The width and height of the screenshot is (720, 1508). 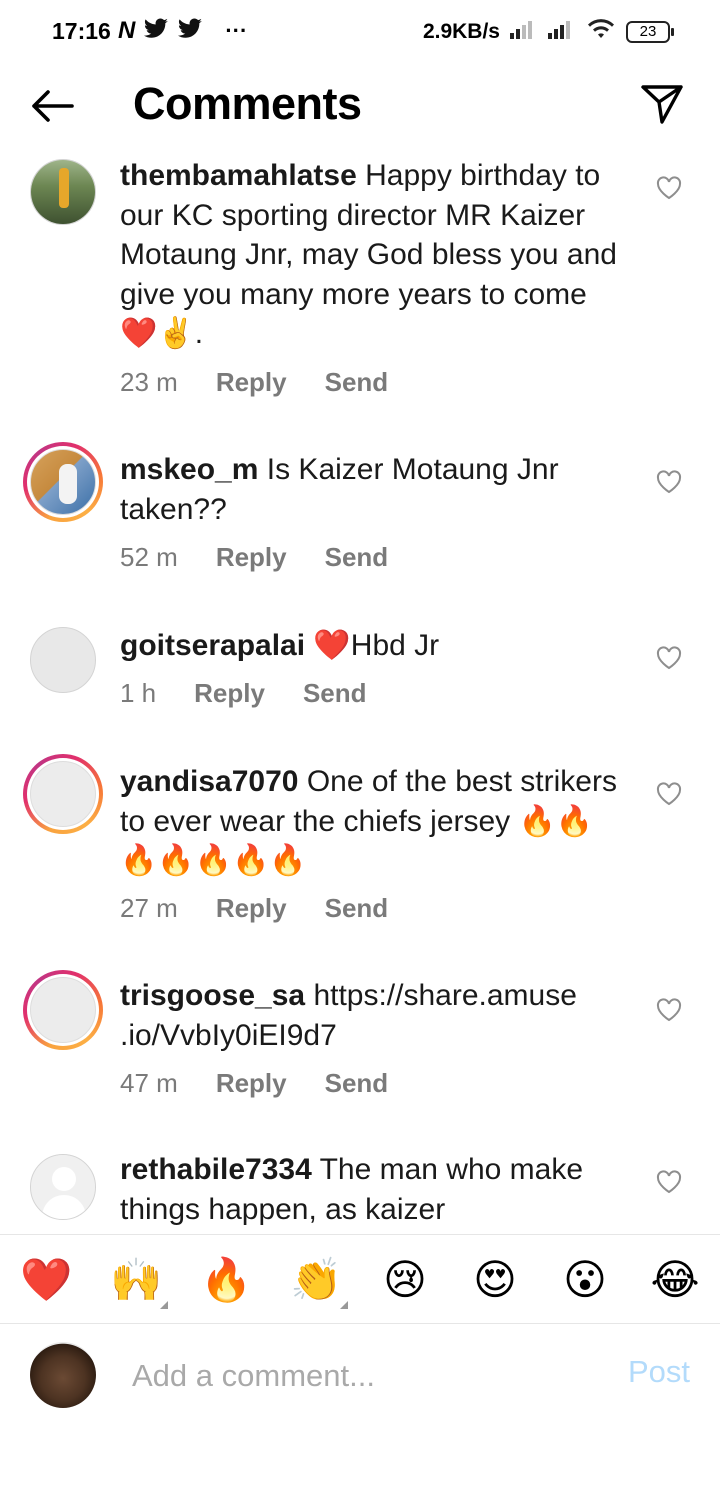 I want to click on red-heart-emoji-button: ❤️, so click(x=46, y=1280).